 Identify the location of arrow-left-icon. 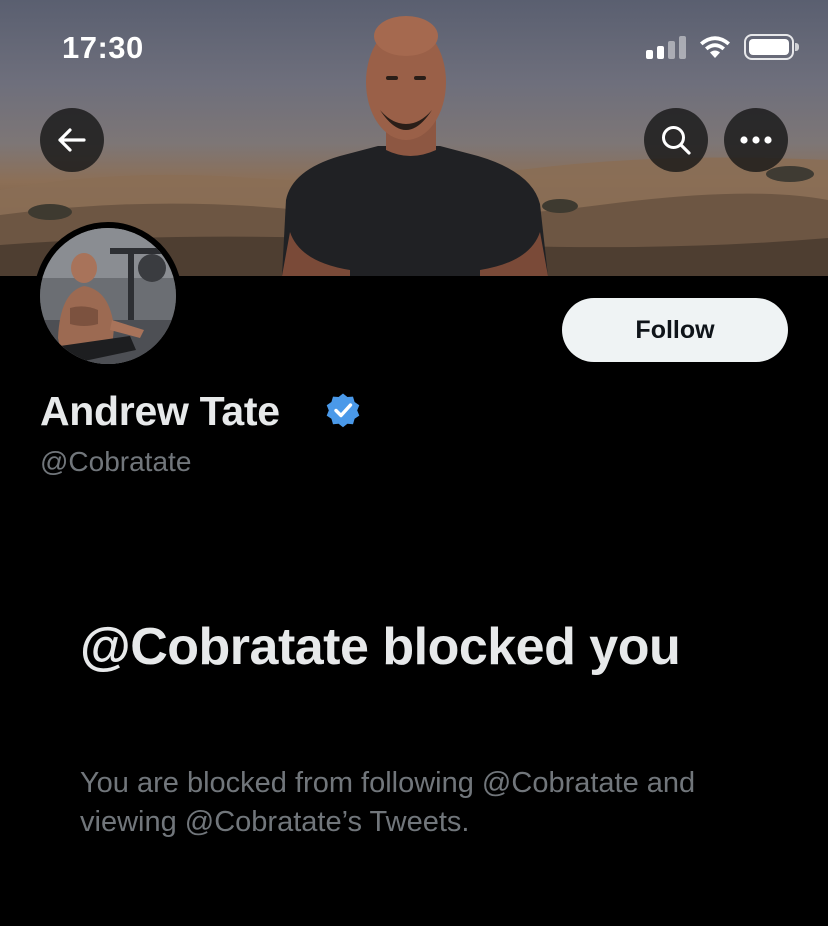
(72, 140).